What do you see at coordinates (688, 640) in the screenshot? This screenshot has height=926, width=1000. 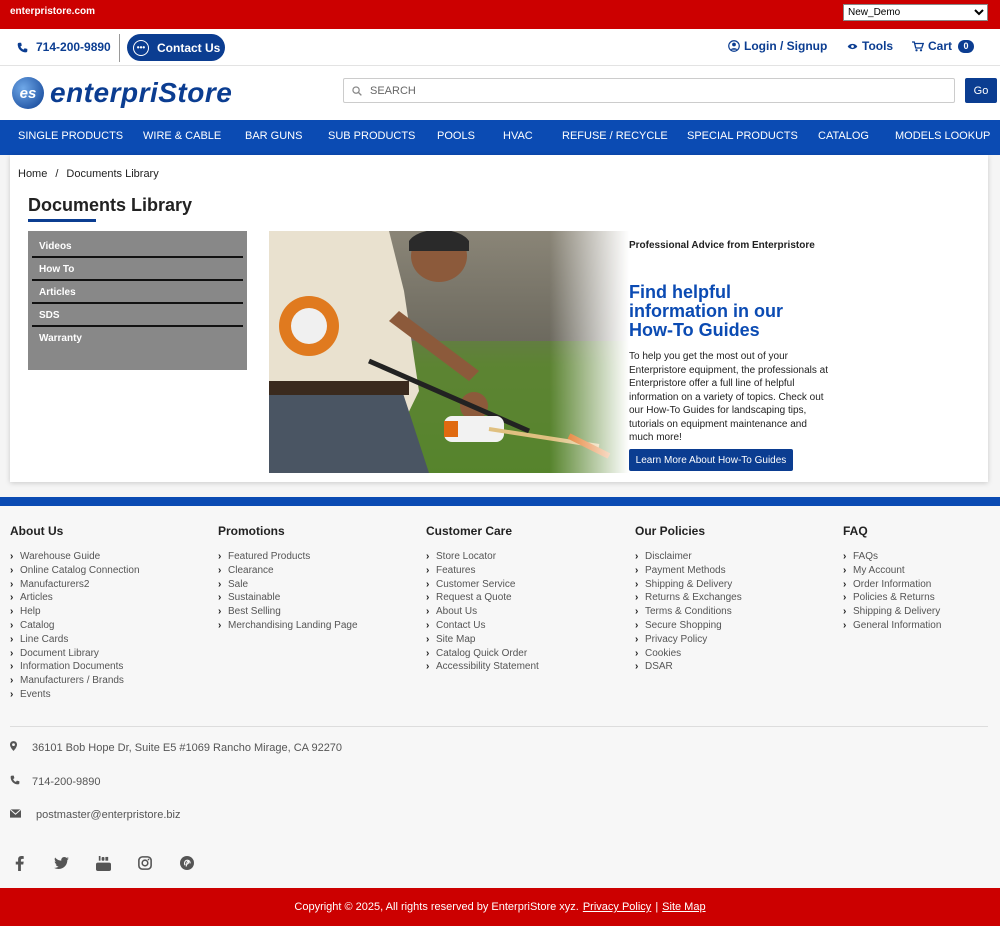 I see `footer-link: › Privacy Policy` at bounding box center [688, 640].